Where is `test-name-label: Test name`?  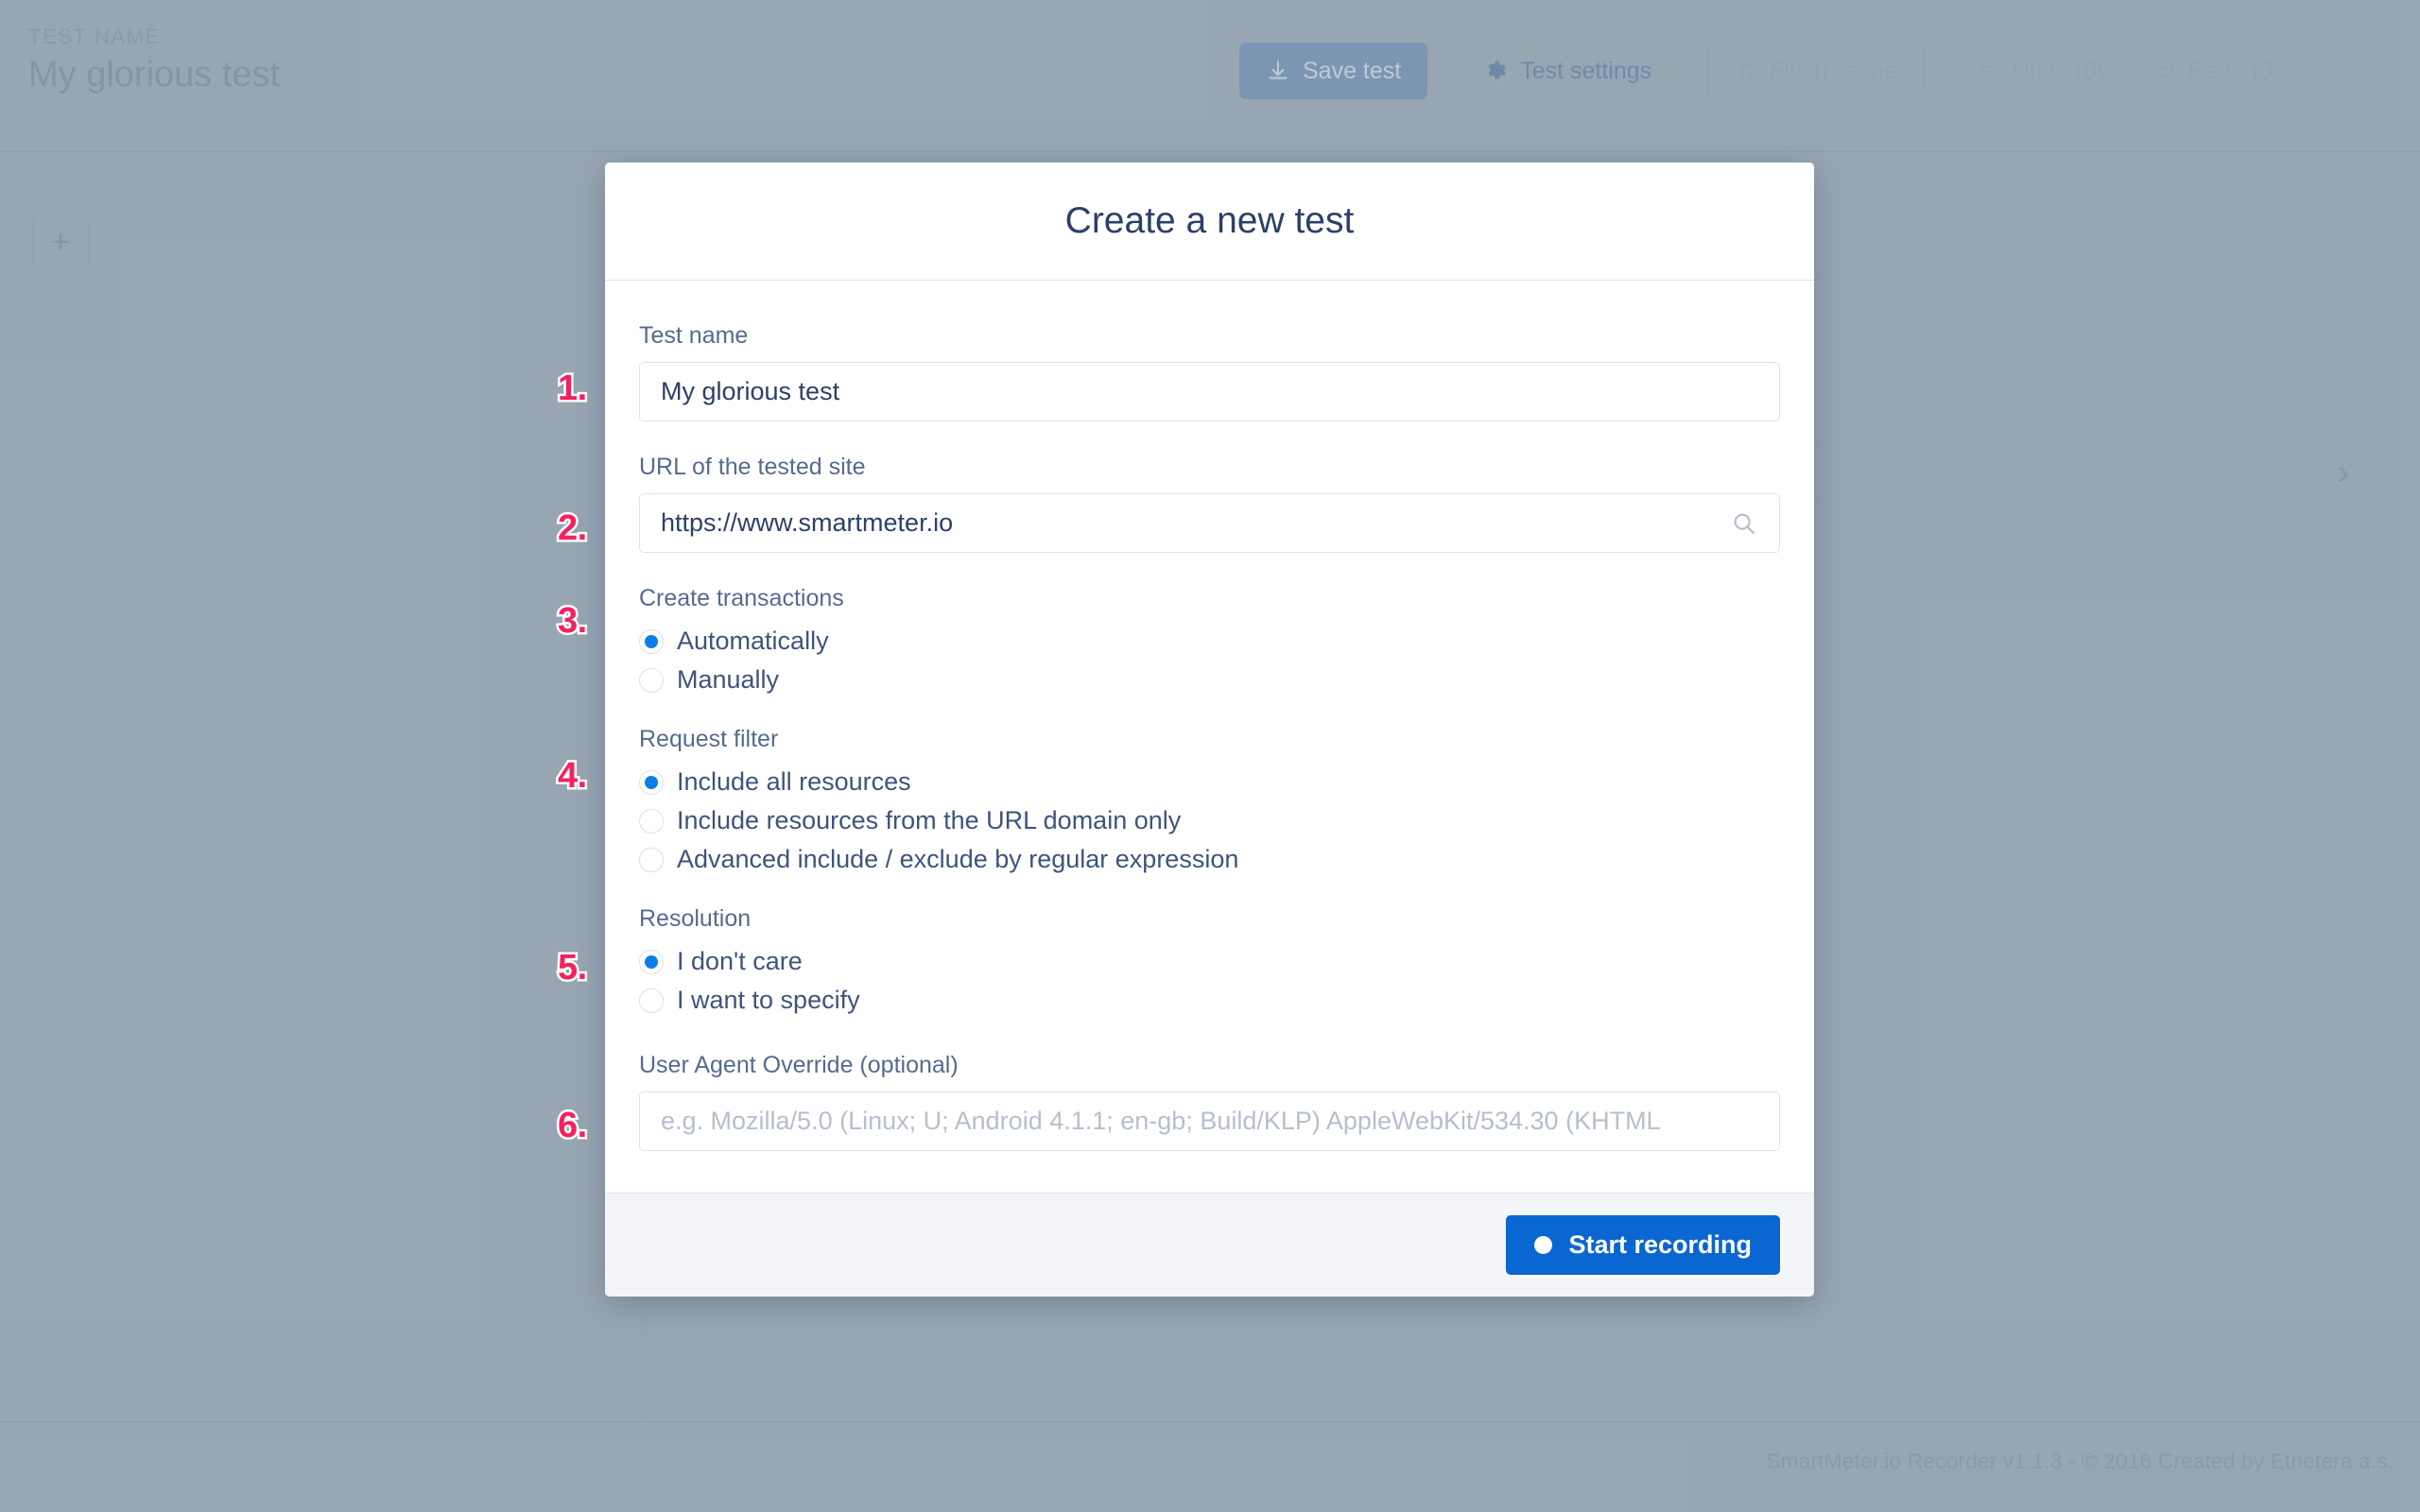
test-name-label: Test name is located at coordinates (694, 335).